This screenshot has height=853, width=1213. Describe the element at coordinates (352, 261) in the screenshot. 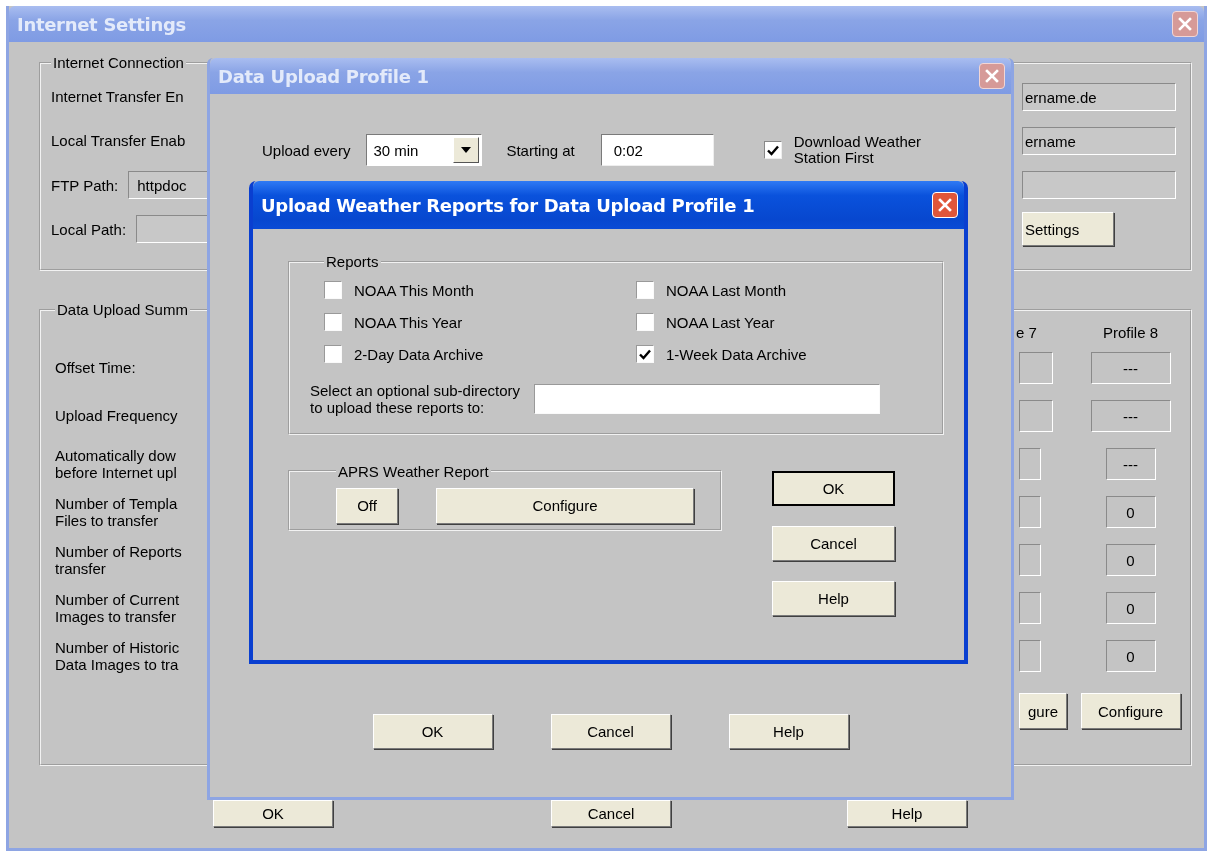

I see `group-title: Reports` at that location.